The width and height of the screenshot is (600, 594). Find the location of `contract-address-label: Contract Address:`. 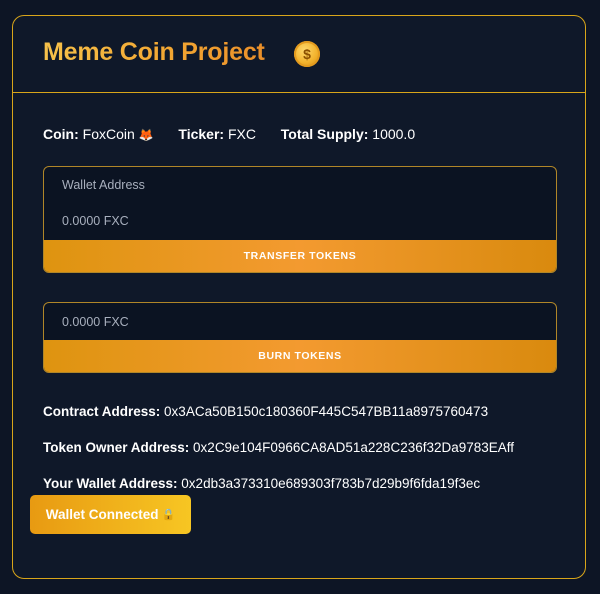

contract-address-label: Contract Address: is located at coordinates (102, 411).